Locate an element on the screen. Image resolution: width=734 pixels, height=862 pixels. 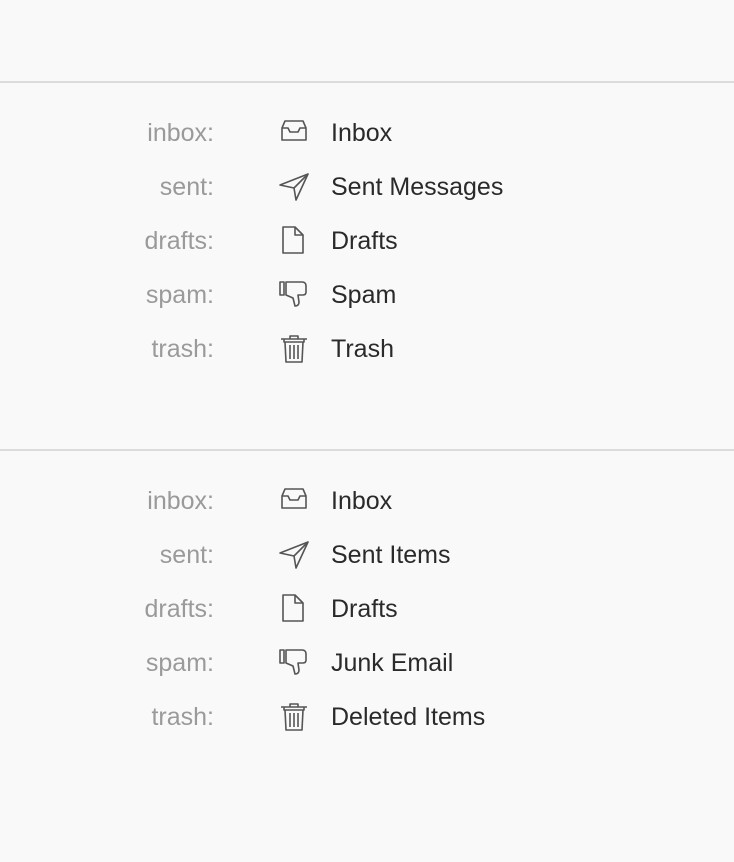
folder-label: Sent Messages is located at coordinates (417, 187).